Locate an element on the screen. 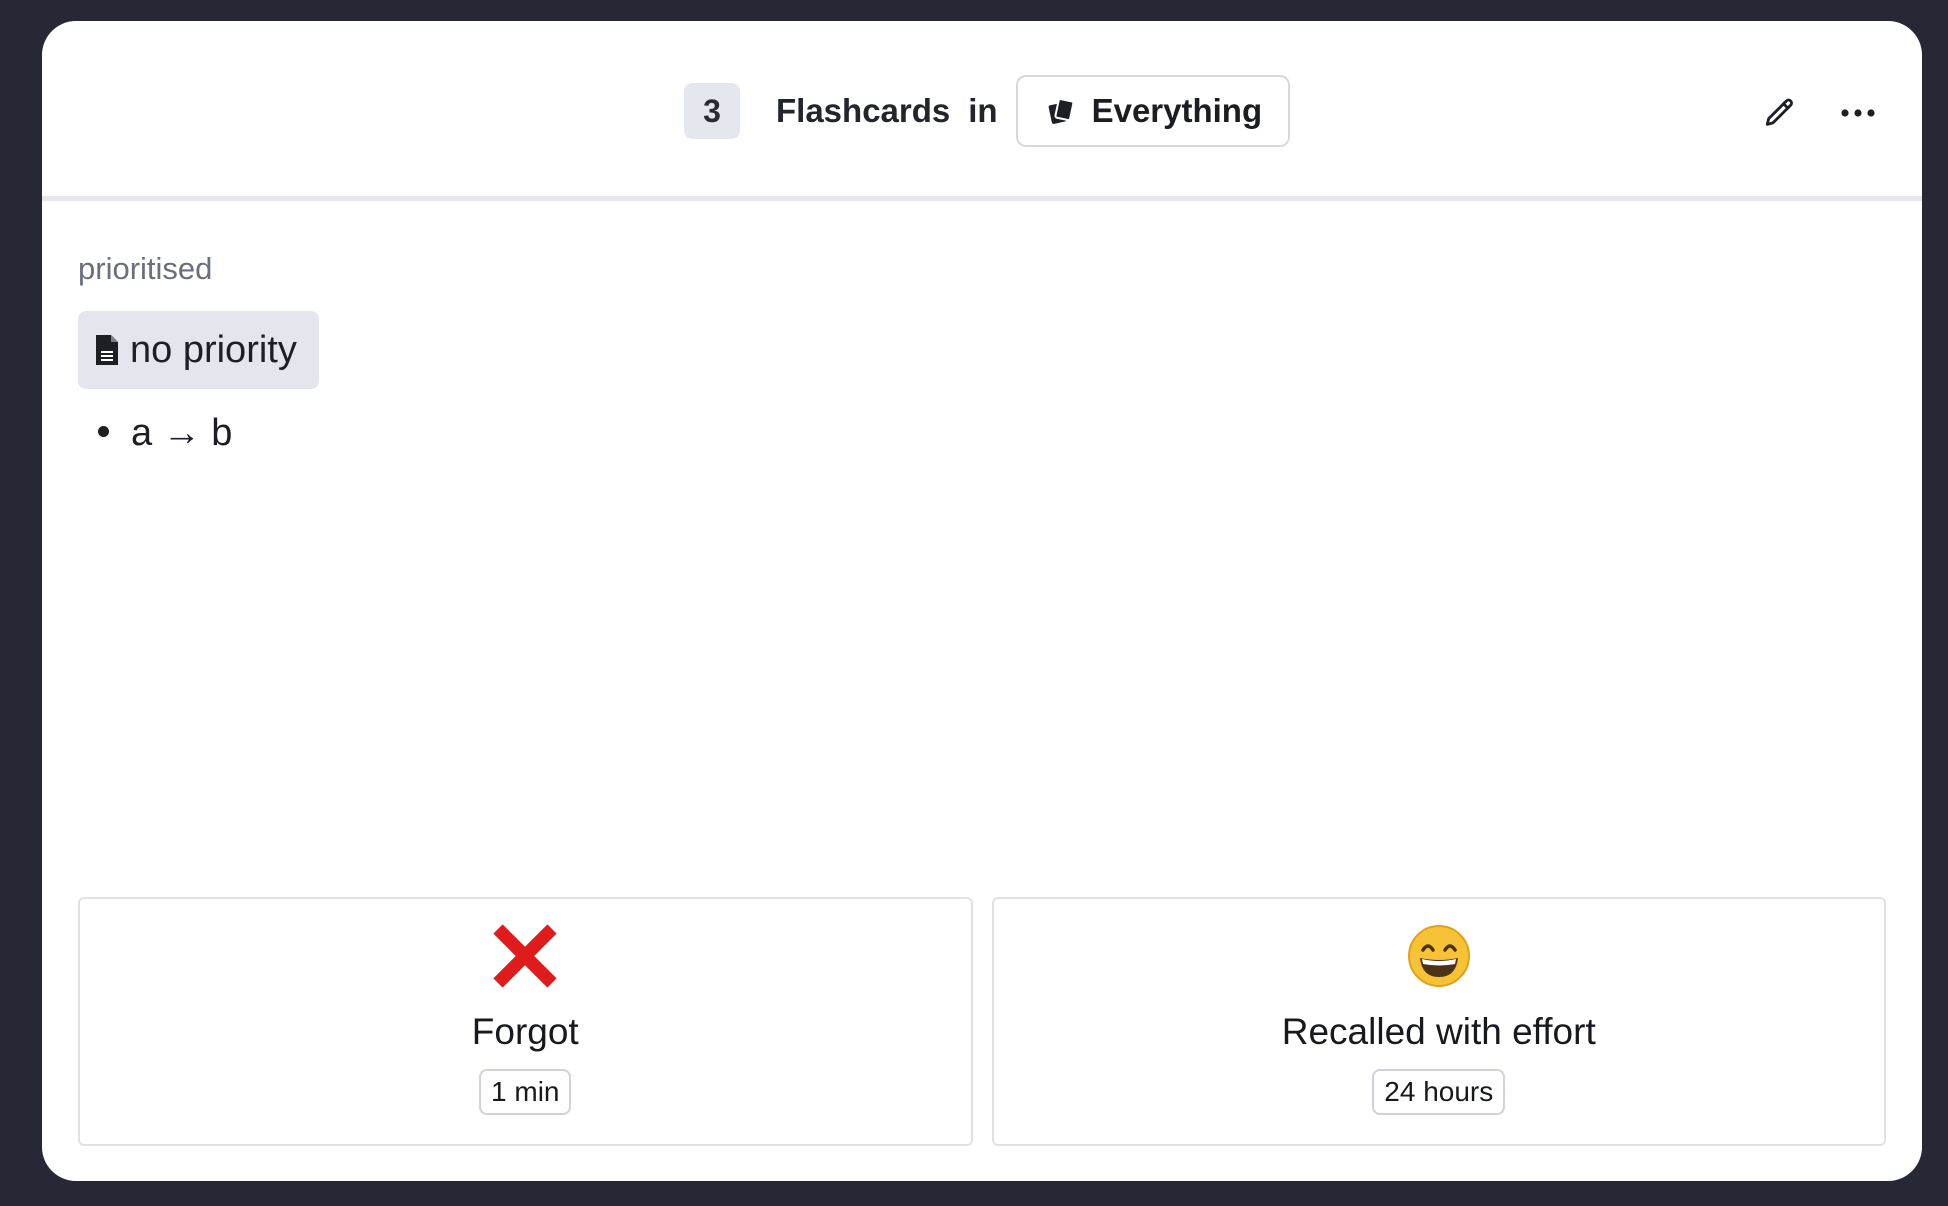 Image resolution: width=1948 pixels, height=1206 pixels. flashcard-text: a → b is located at coordinates (182, 432).